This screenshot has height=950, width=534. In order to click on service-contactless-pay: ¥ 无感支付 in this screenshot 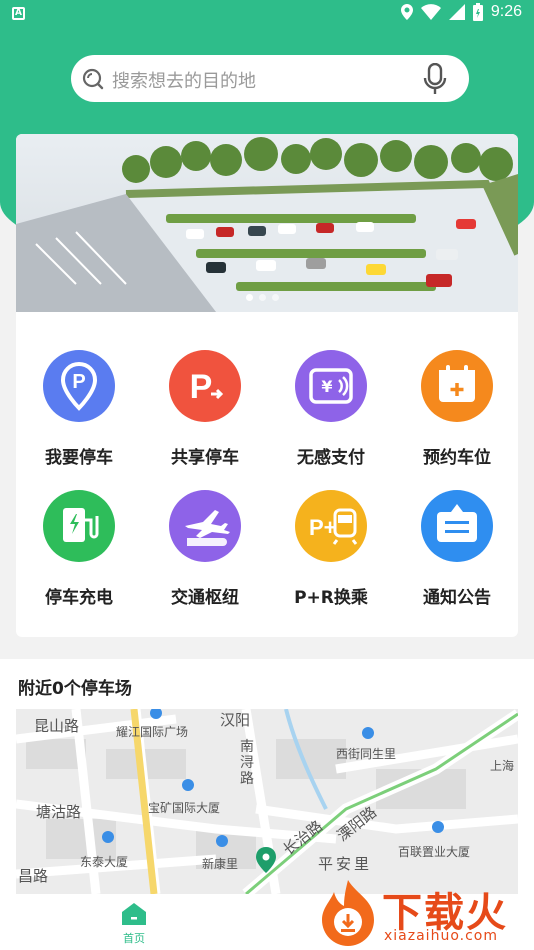, I will do `click(331, 390)`.